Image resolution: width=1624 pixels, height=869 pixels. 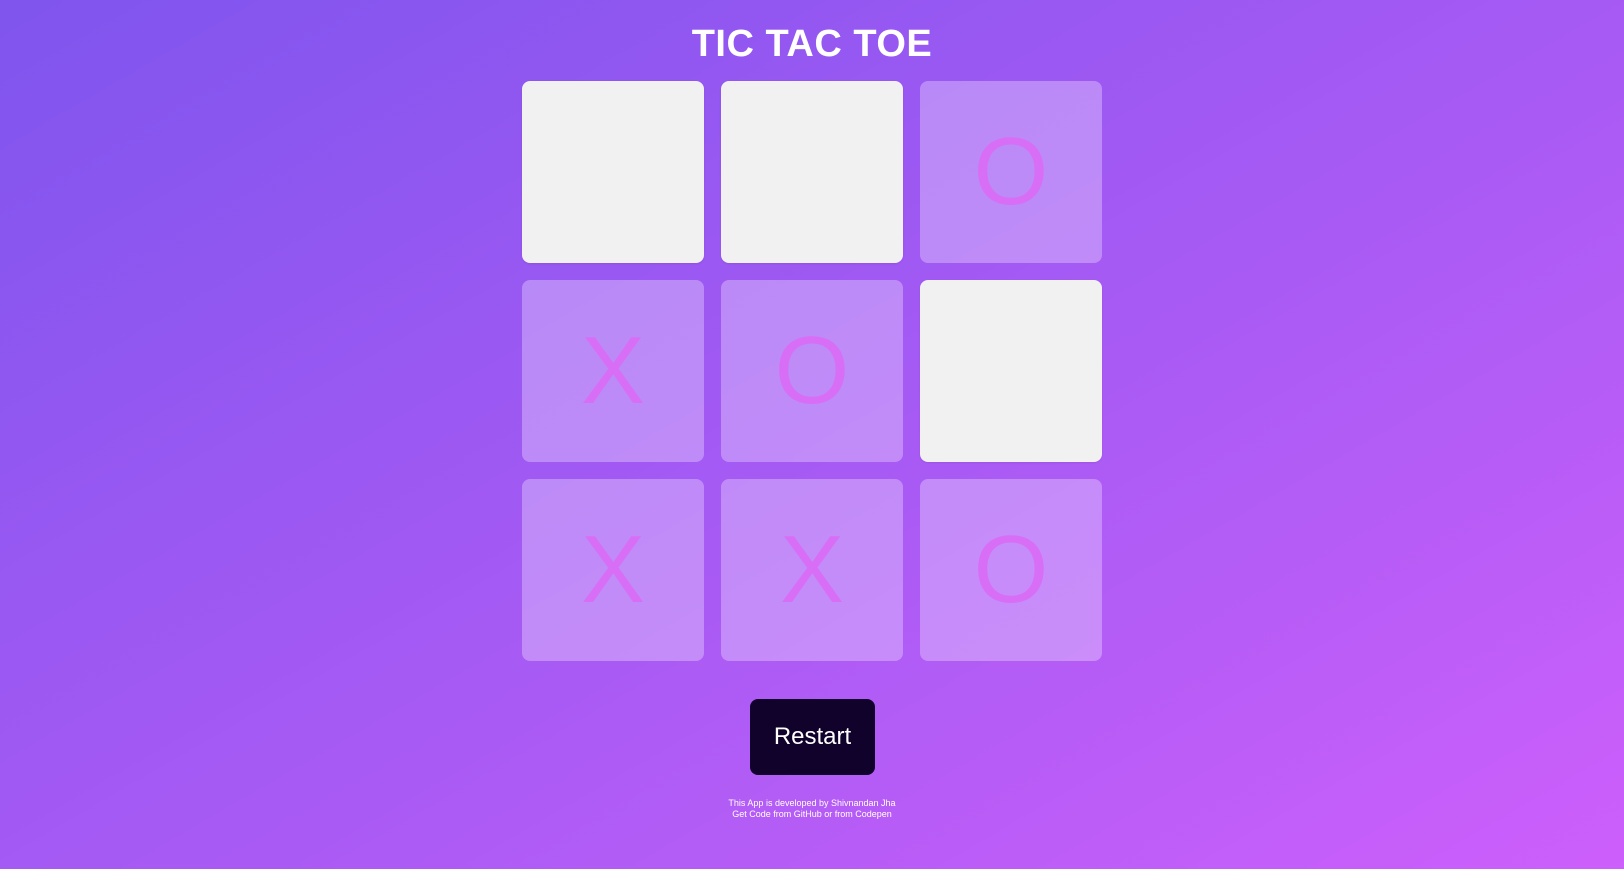 What do you see at coordinates (613, 570) in the screenshot?
I see `board-cell-7: X` at bounding box center [613, 570].